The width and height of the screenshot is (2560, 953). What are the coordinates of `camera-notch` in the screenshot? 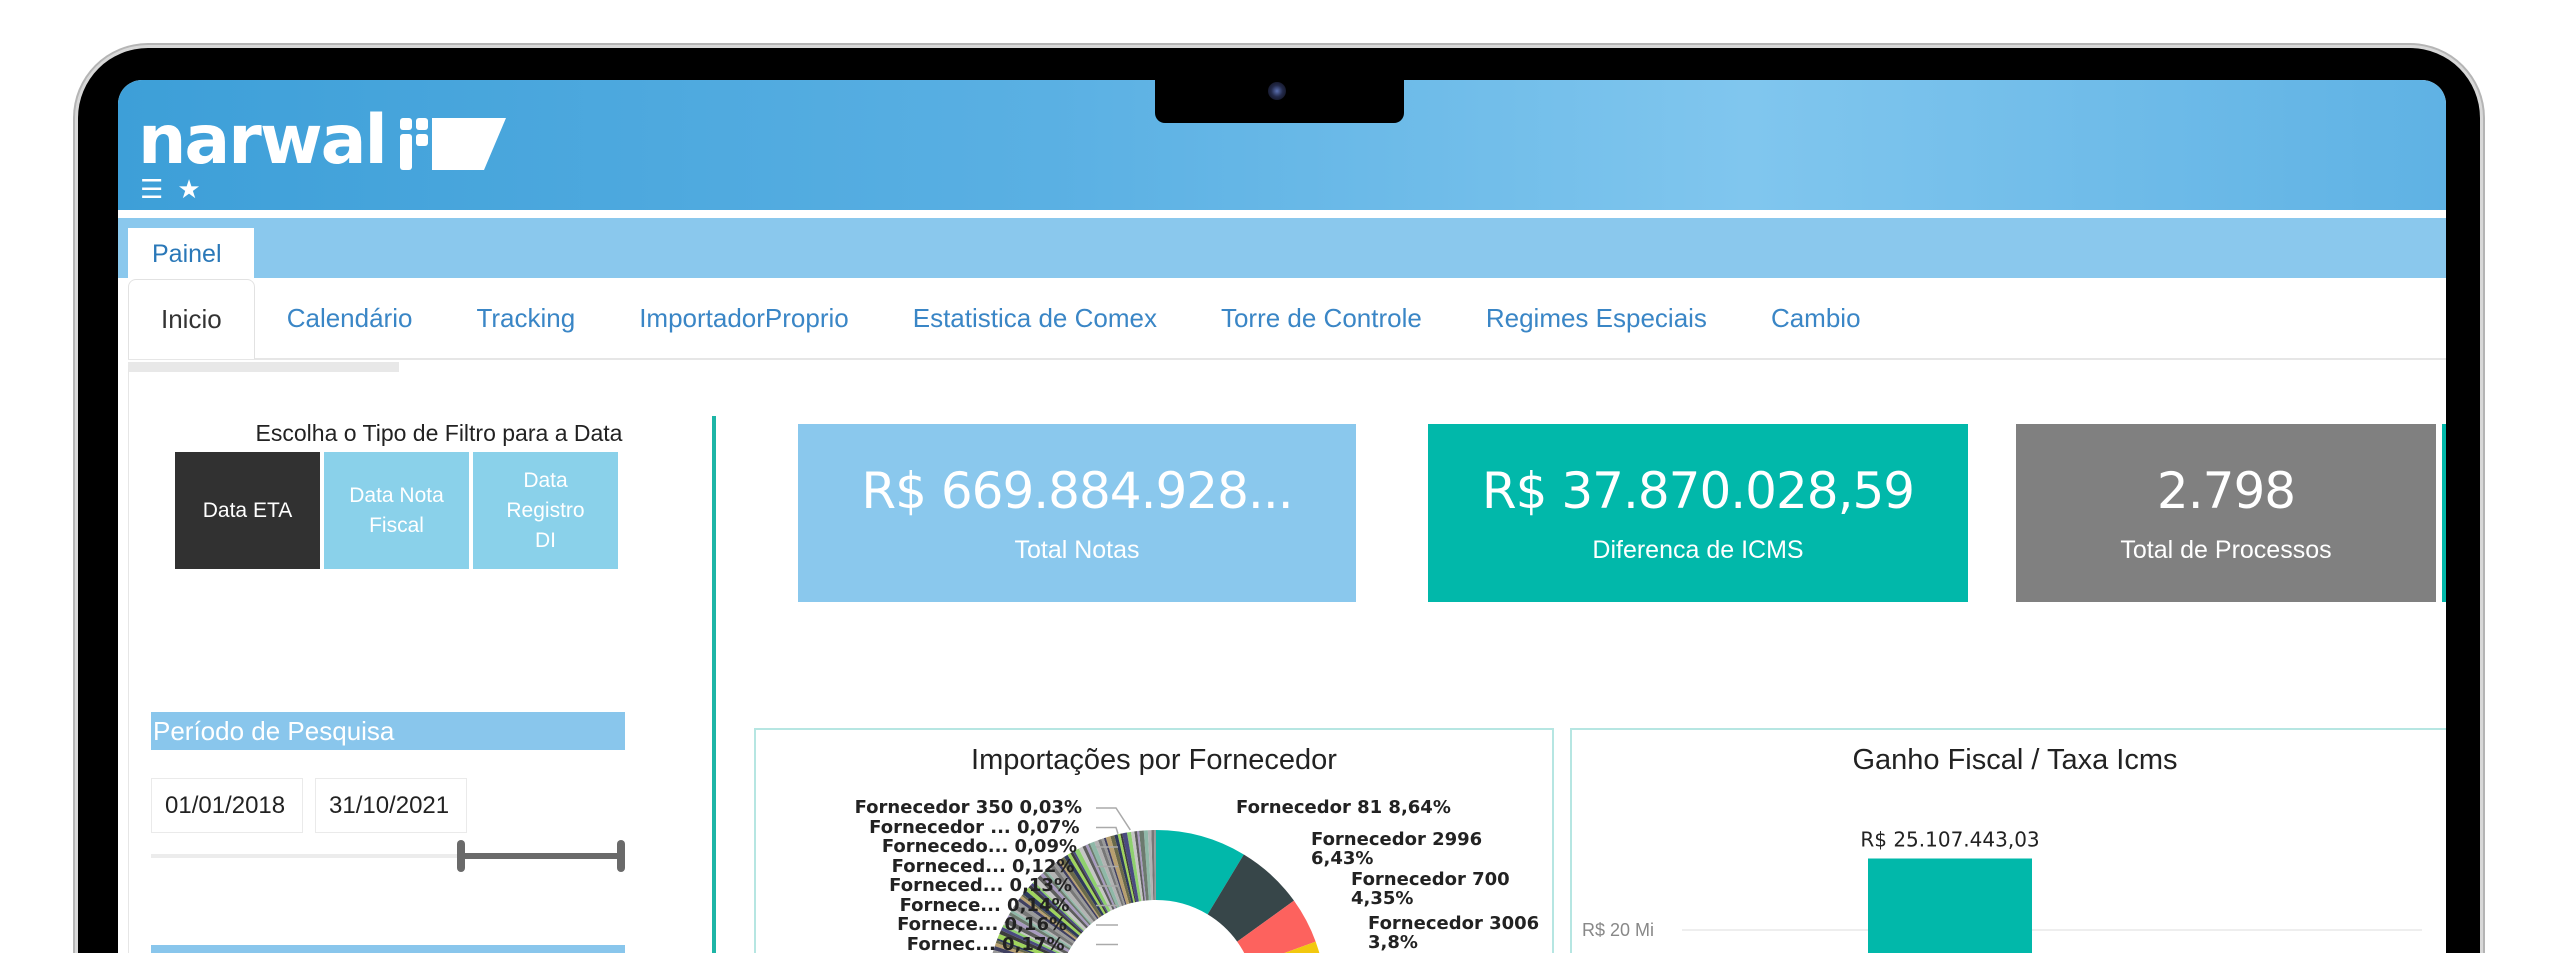 It's located at (1279, 91).